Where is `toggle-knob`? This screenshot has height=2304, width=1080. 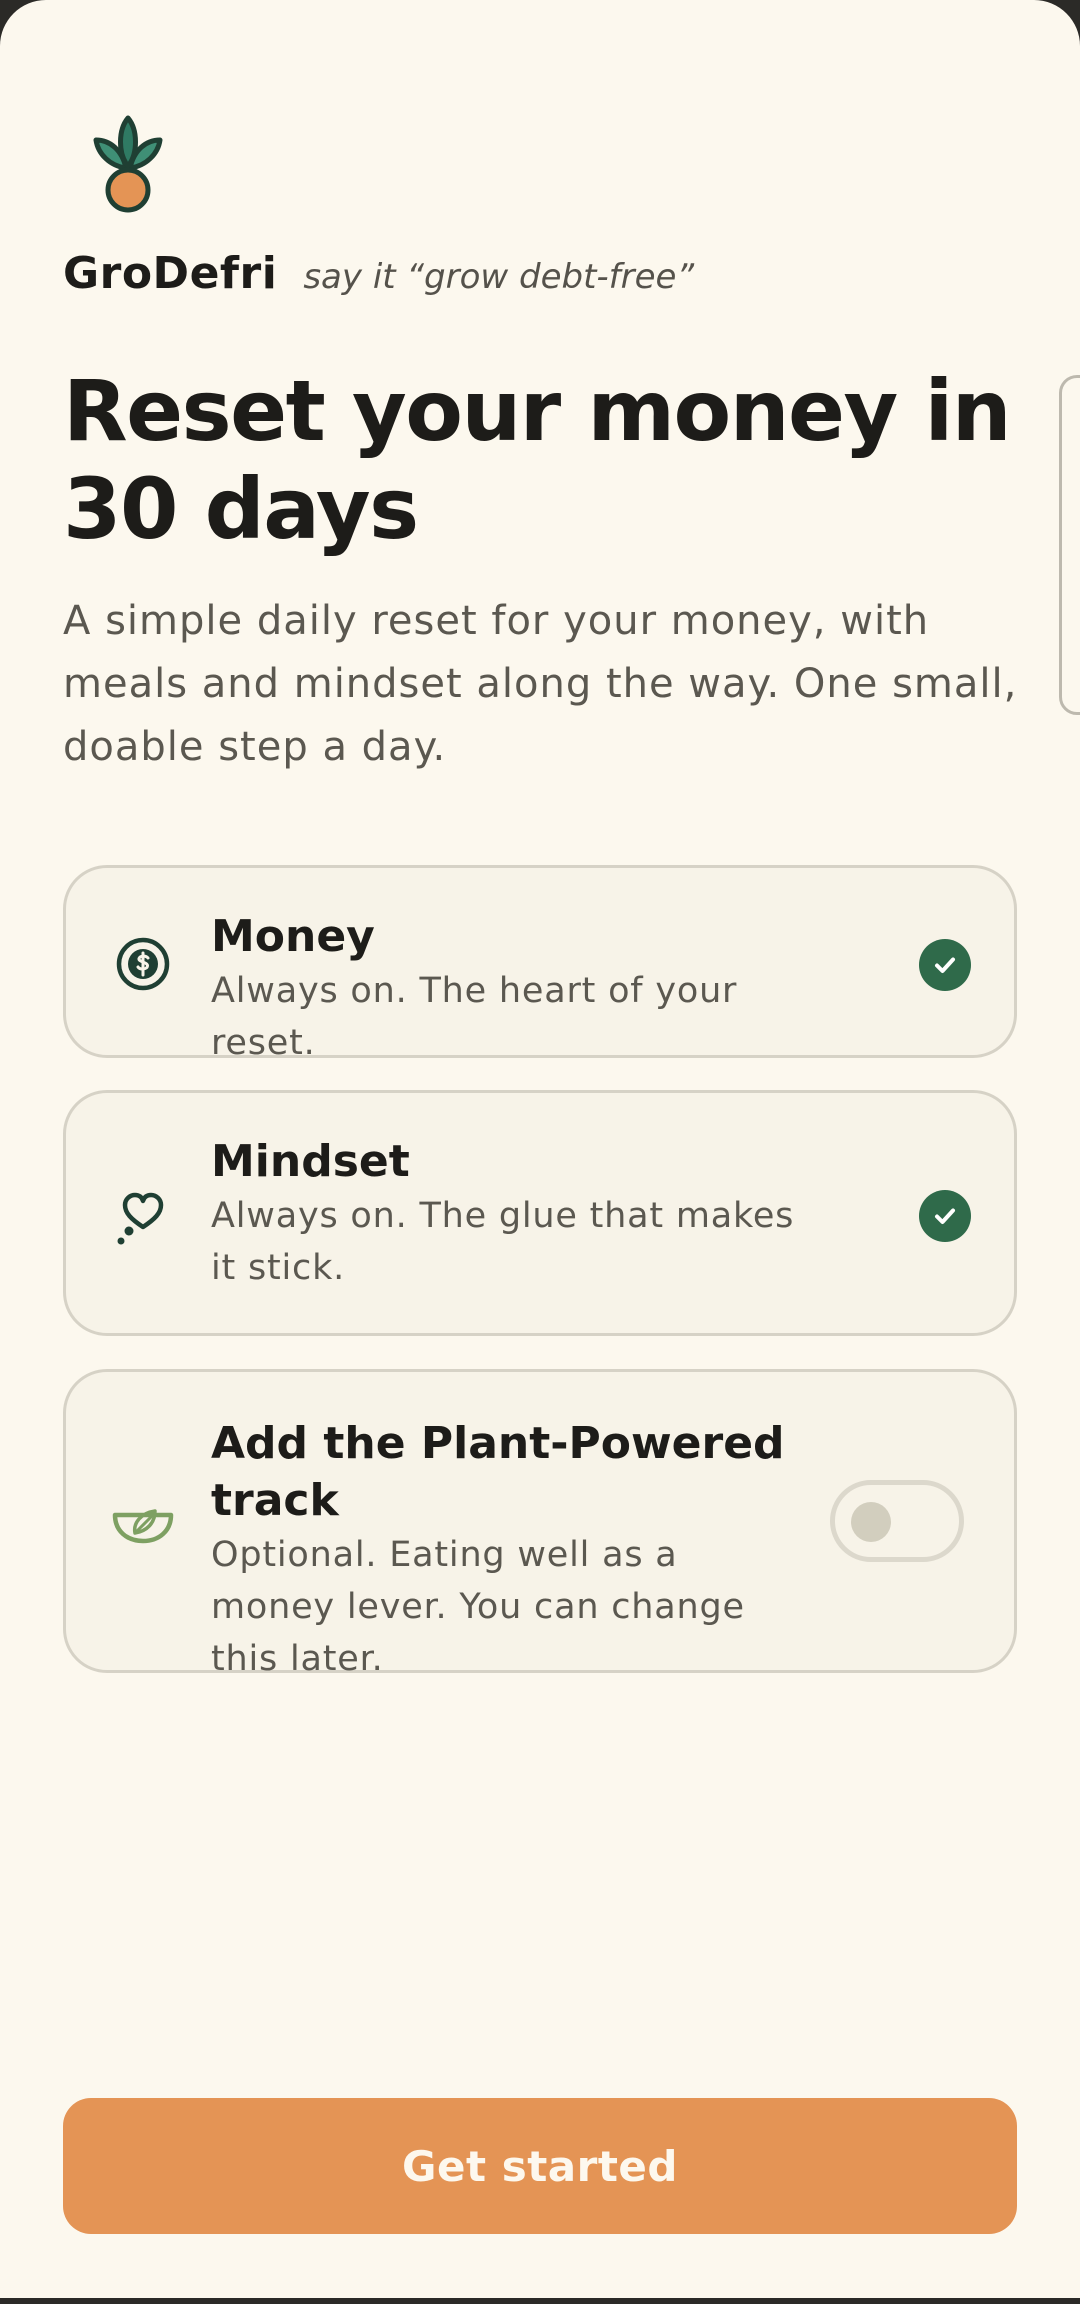 toggle-knob is located at coordinates (871, 1522).